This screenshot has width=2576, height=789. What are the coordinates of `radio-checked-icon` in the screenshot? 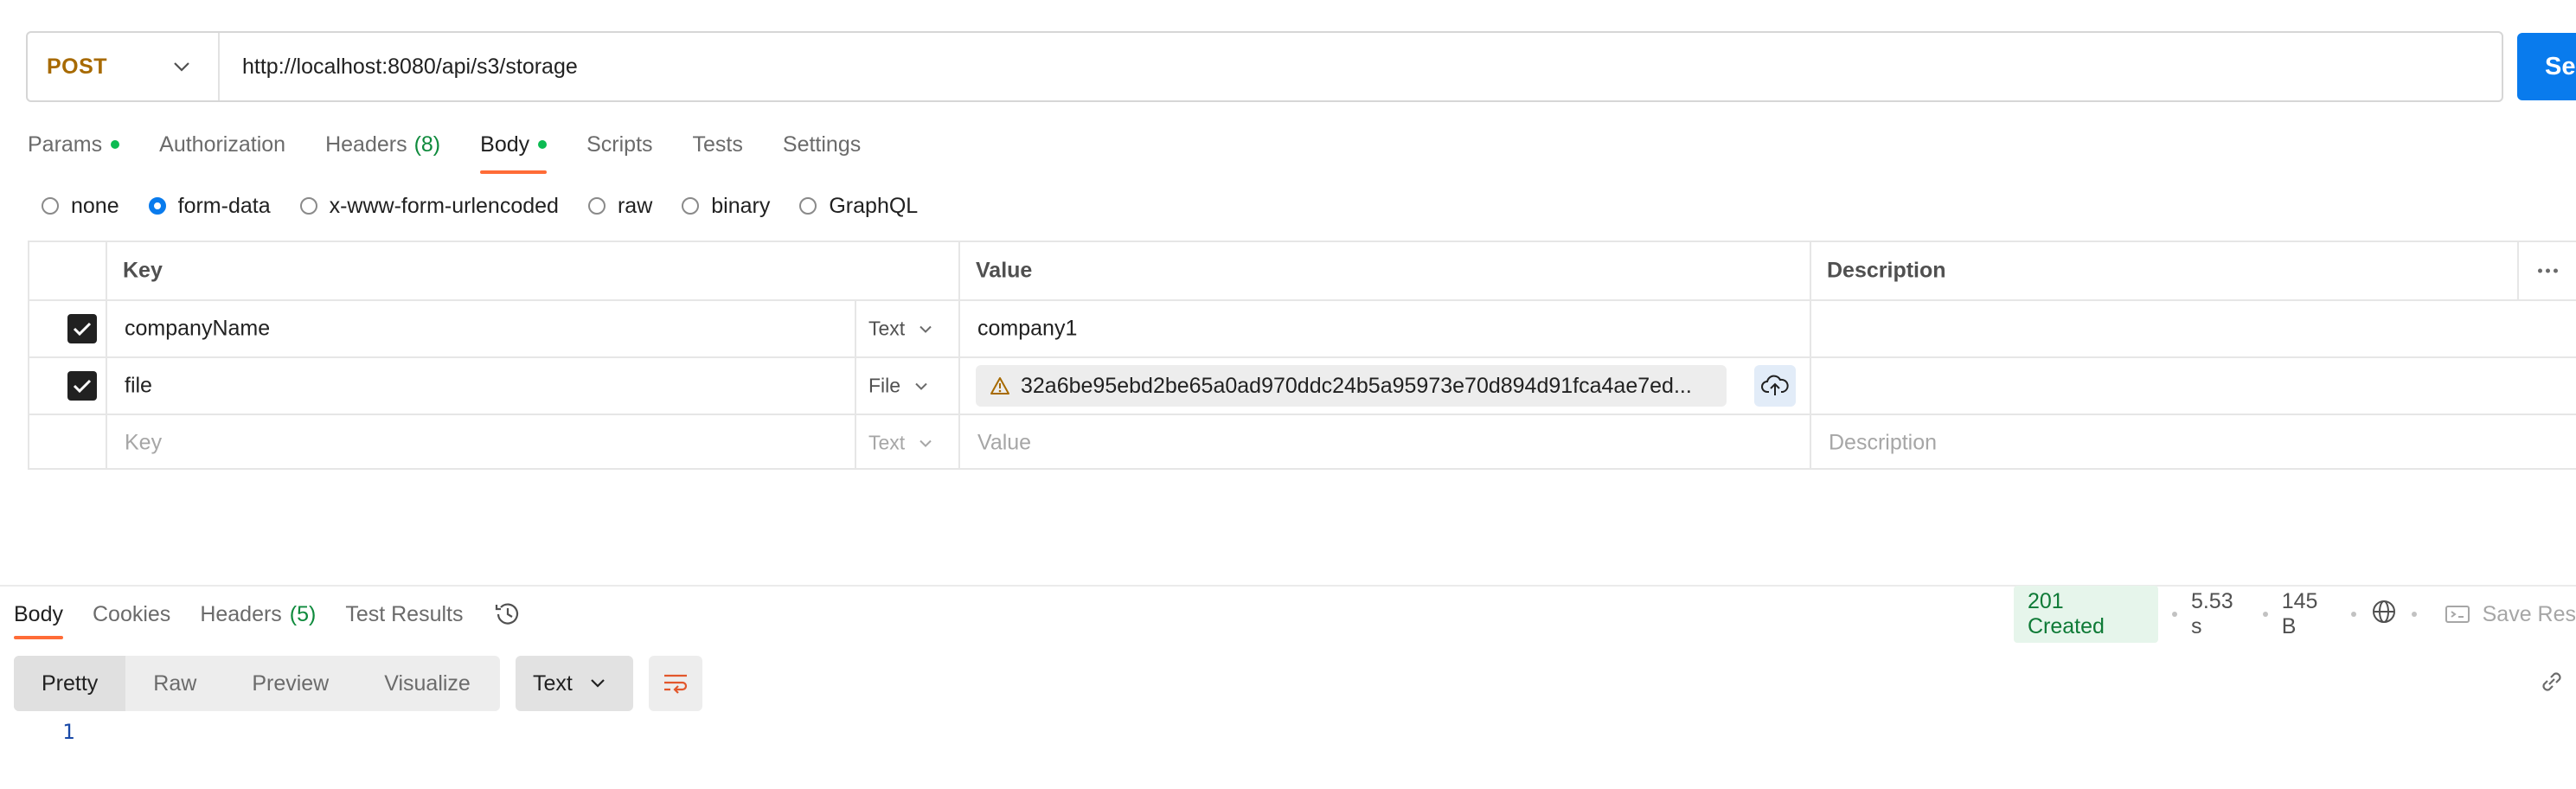 It's located at (157, 206).